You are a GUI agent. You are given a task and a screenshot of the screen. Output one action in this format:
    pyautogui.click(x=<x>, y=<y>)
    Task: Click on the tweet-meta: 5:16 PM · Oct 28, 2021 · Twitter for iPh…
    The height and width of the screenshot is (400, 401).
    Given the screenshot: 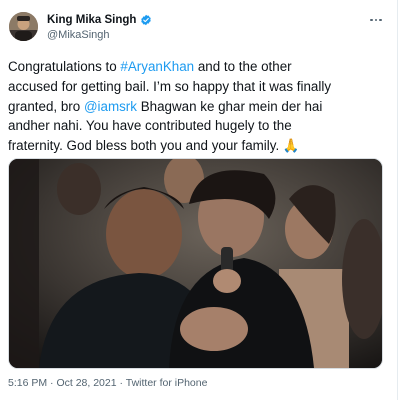 What is the action you would take?
    pyautogui.click(x=107, y=383)
    